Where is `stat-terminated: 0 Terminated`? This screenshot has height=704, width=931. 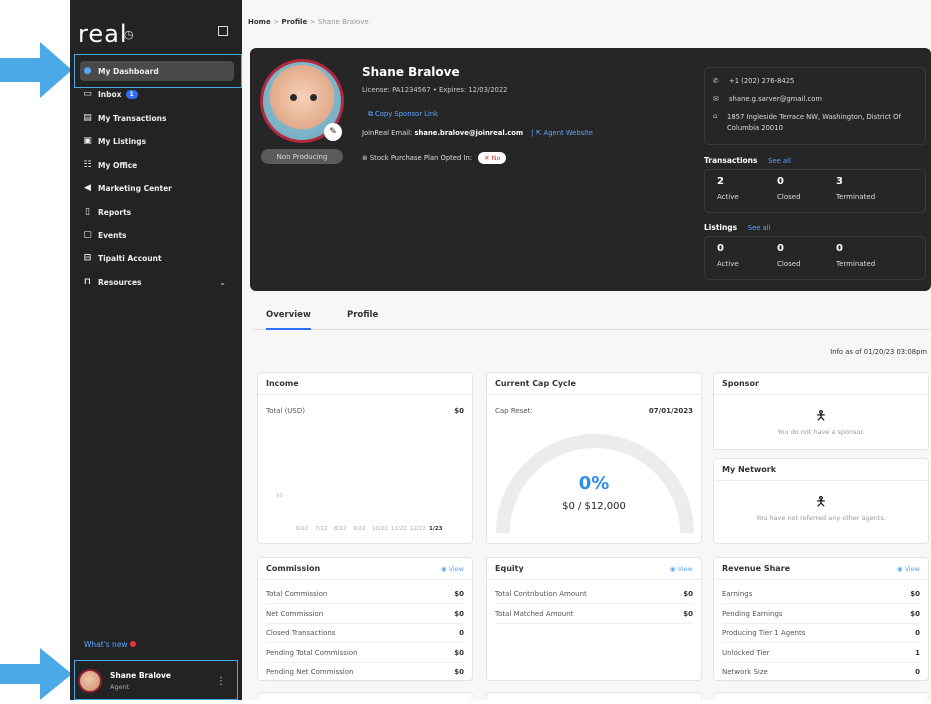
stat-terminated: 0 Terminated is located at coordinates (855, 255).